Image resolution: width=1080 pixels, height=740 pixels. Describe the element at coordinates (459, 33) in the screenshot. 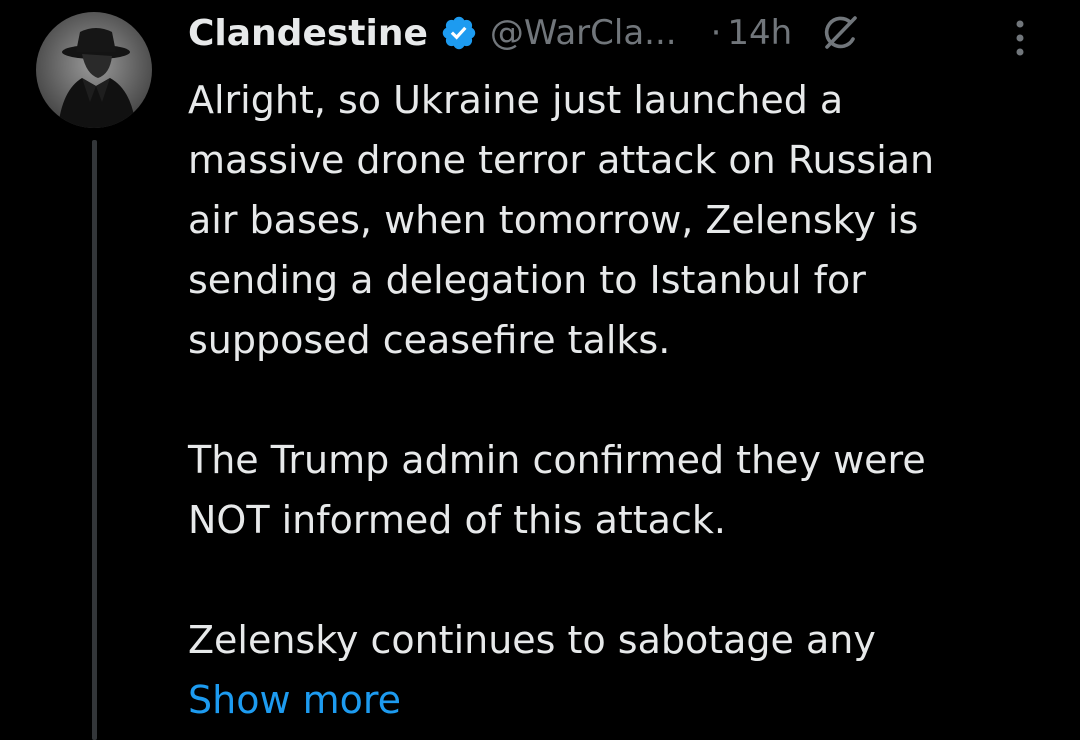

I see `verified-badge-icon` at that location.